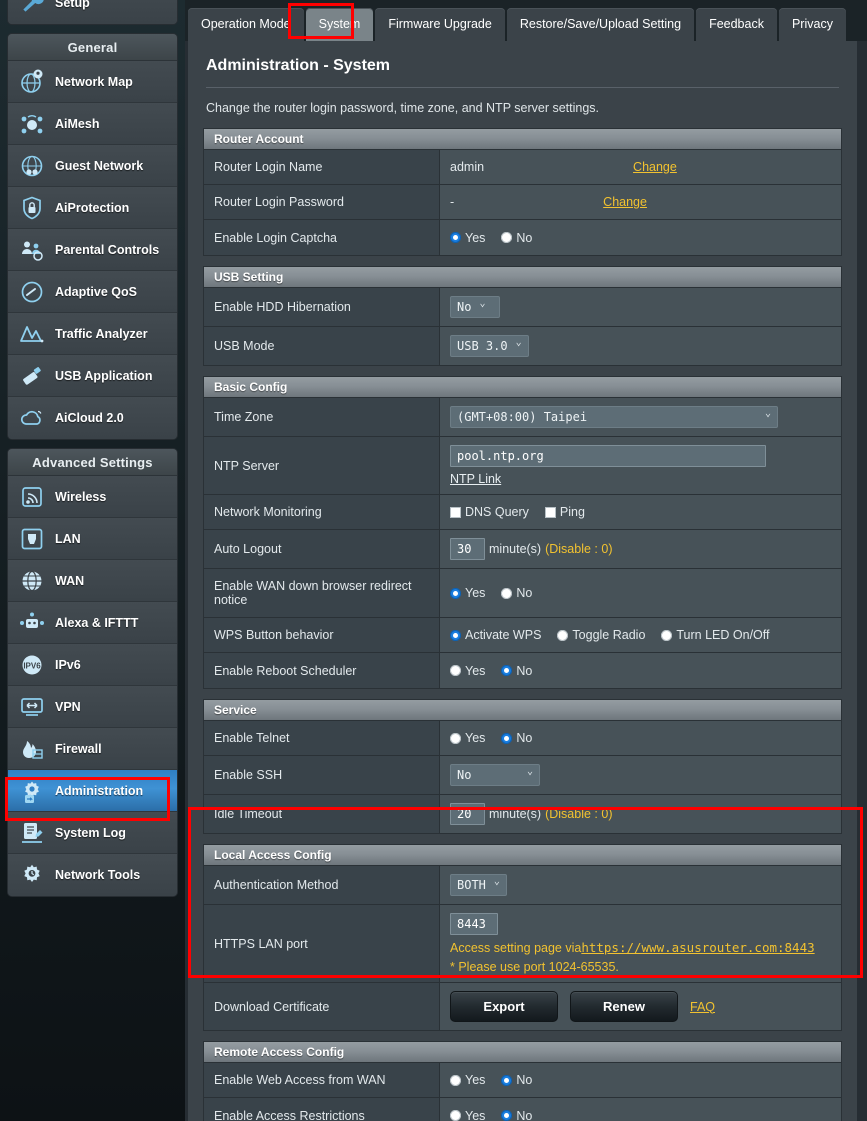 The width and height of the screenshot is (867, 1121). I want to click on tab-feedback: Feedback, so click(736, 24).